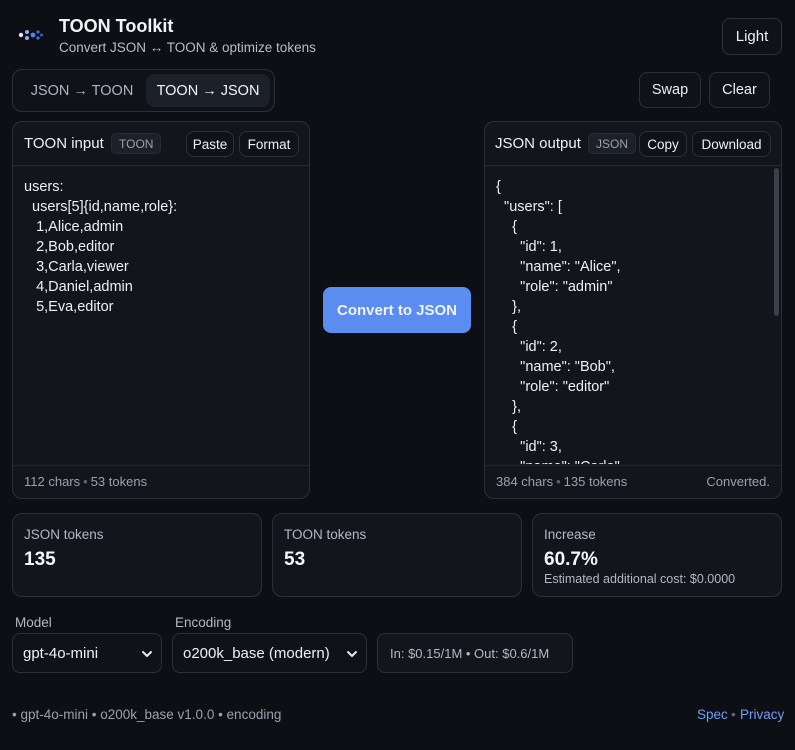 The height and width of the screenshot is (750, 795). What do you see at coordinates (752, 36) in the screenshot?
I see `theme-toggle-button: Light` at bounding box center [752, 36].